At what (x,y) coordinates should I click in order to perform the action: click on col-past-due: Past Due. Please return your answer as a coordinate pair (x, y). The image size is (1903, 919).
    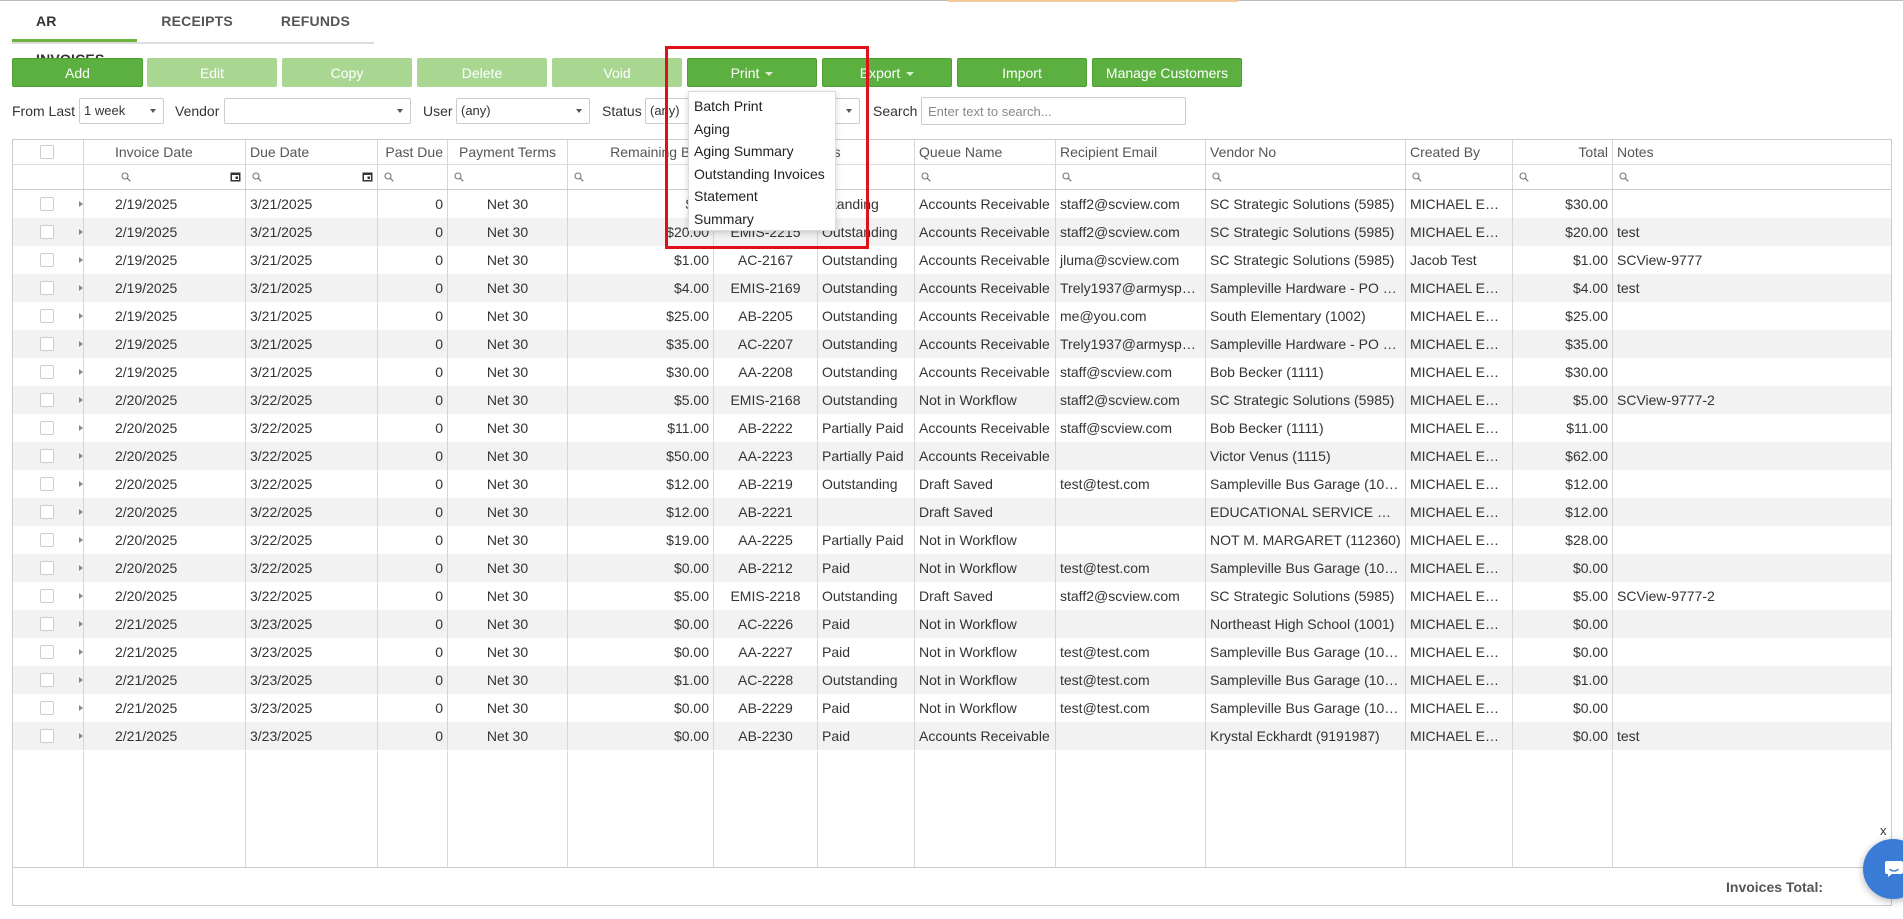
    Looking at the image, I should click on (413, 152).